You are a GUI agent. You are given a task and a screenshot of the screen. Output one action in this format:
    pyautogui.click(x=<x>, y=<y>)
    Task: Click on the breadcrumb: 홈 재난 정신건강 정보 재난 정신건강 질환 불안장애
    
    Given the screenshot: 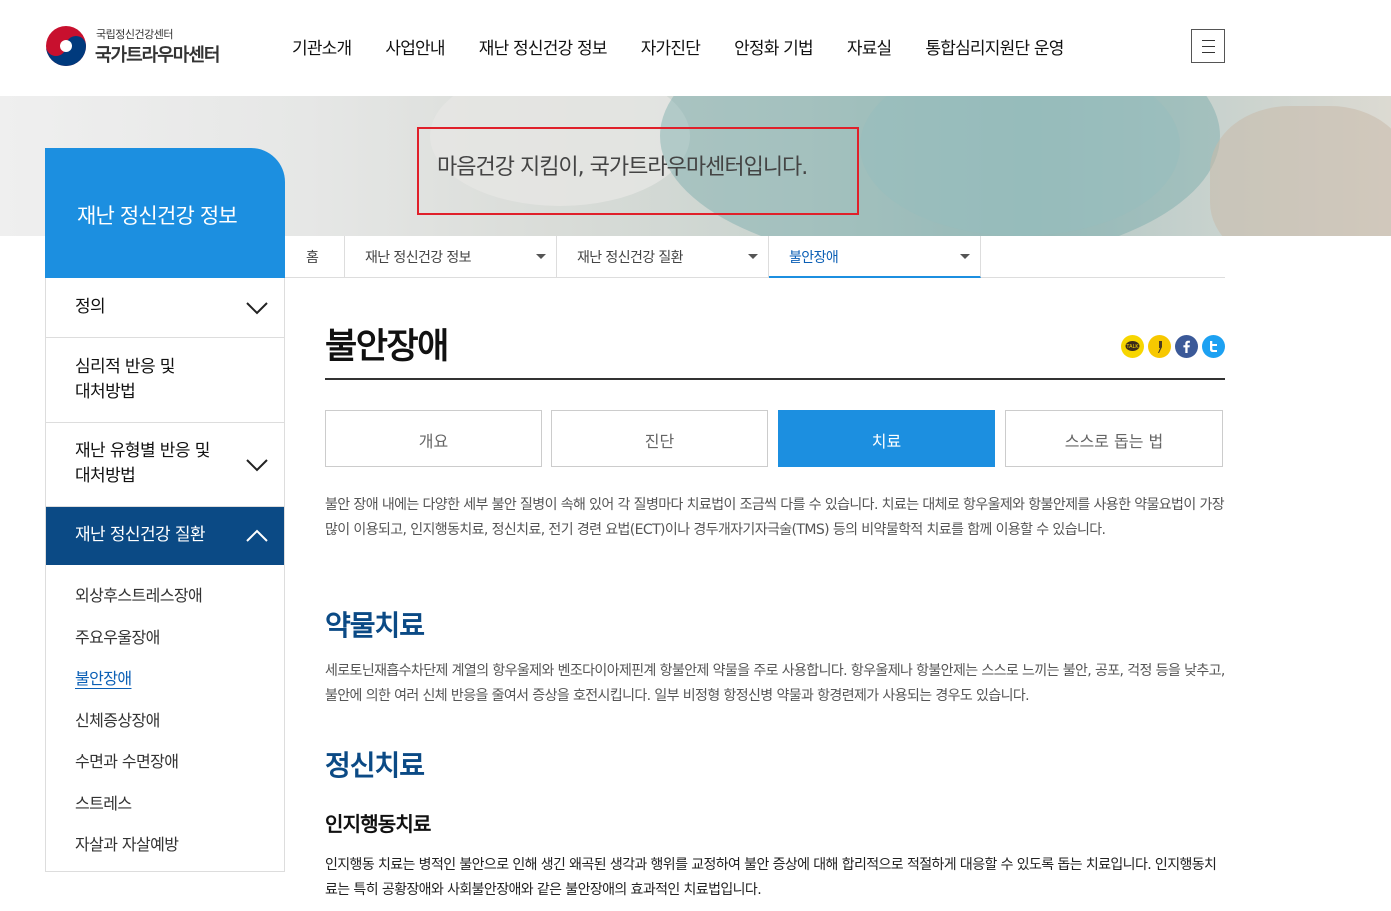 What is the action you would take?
    pyautogui.click(x=755, y=257)
    